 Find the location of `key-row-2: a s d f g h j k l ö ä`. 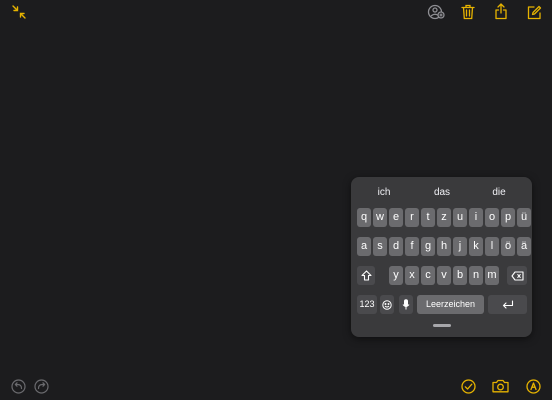

key-row-2: a s d f g h j k l ö ä is located at coordinates (444, 246).